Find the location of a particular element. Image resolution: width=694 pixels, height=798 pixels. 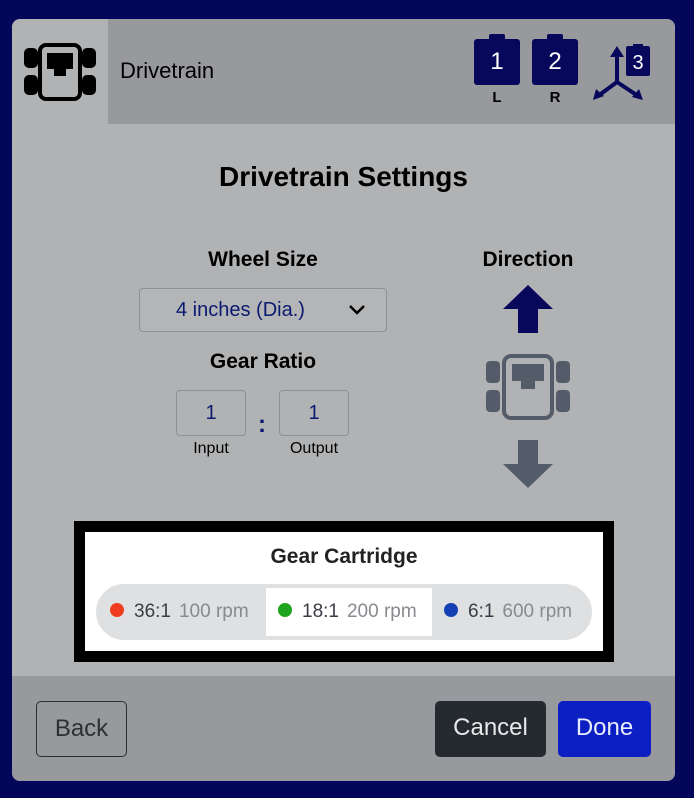

port-caption: R is located at coordinates (555, 97).